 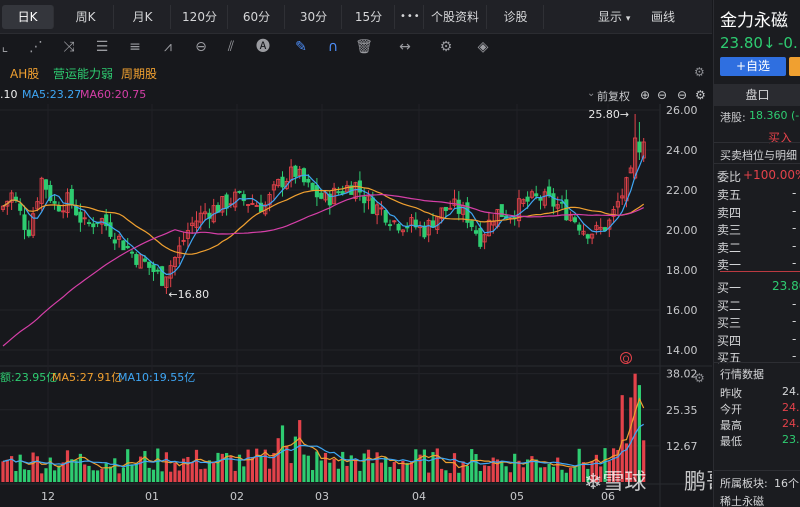 What do you see at coordinates (645, 95) in the screenshot?
I see `zoom-in-icon: ⊕` at bounding box center [645, 95].